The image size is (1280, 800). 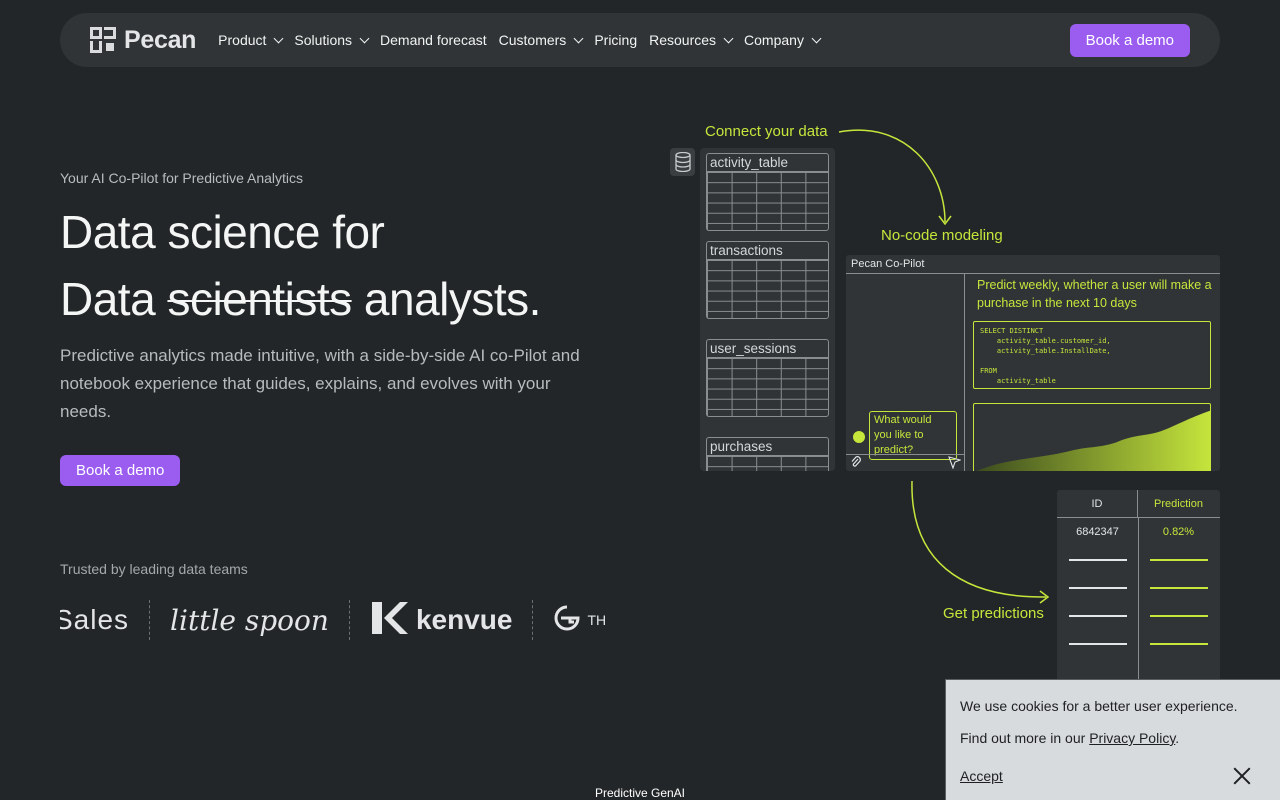 What do you see at coordinates (905, 462) in the screenshot?
I see `copilot-input-bar` at bounding box center [905, 462].